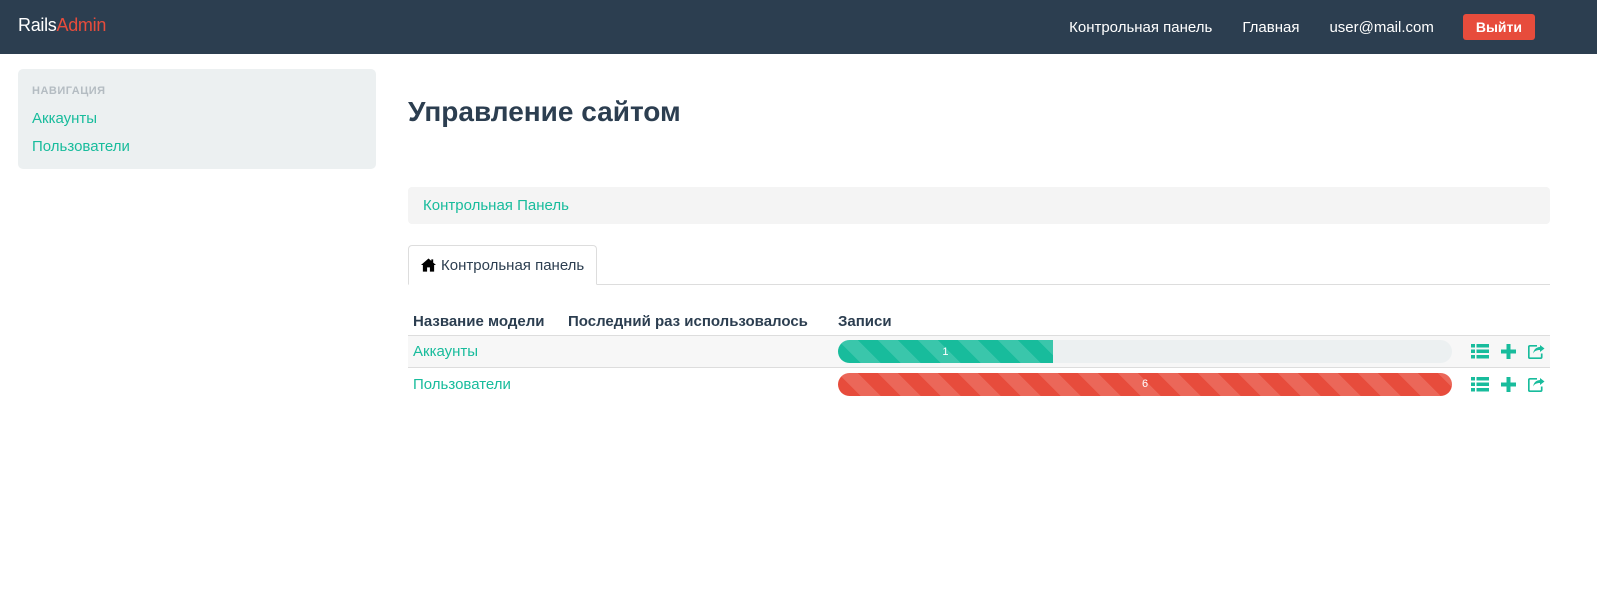 The height and width of the screenshot is (593, 1597). I want to click on nav-link-dashboard: Контрольная панель, so click(1140, 27).